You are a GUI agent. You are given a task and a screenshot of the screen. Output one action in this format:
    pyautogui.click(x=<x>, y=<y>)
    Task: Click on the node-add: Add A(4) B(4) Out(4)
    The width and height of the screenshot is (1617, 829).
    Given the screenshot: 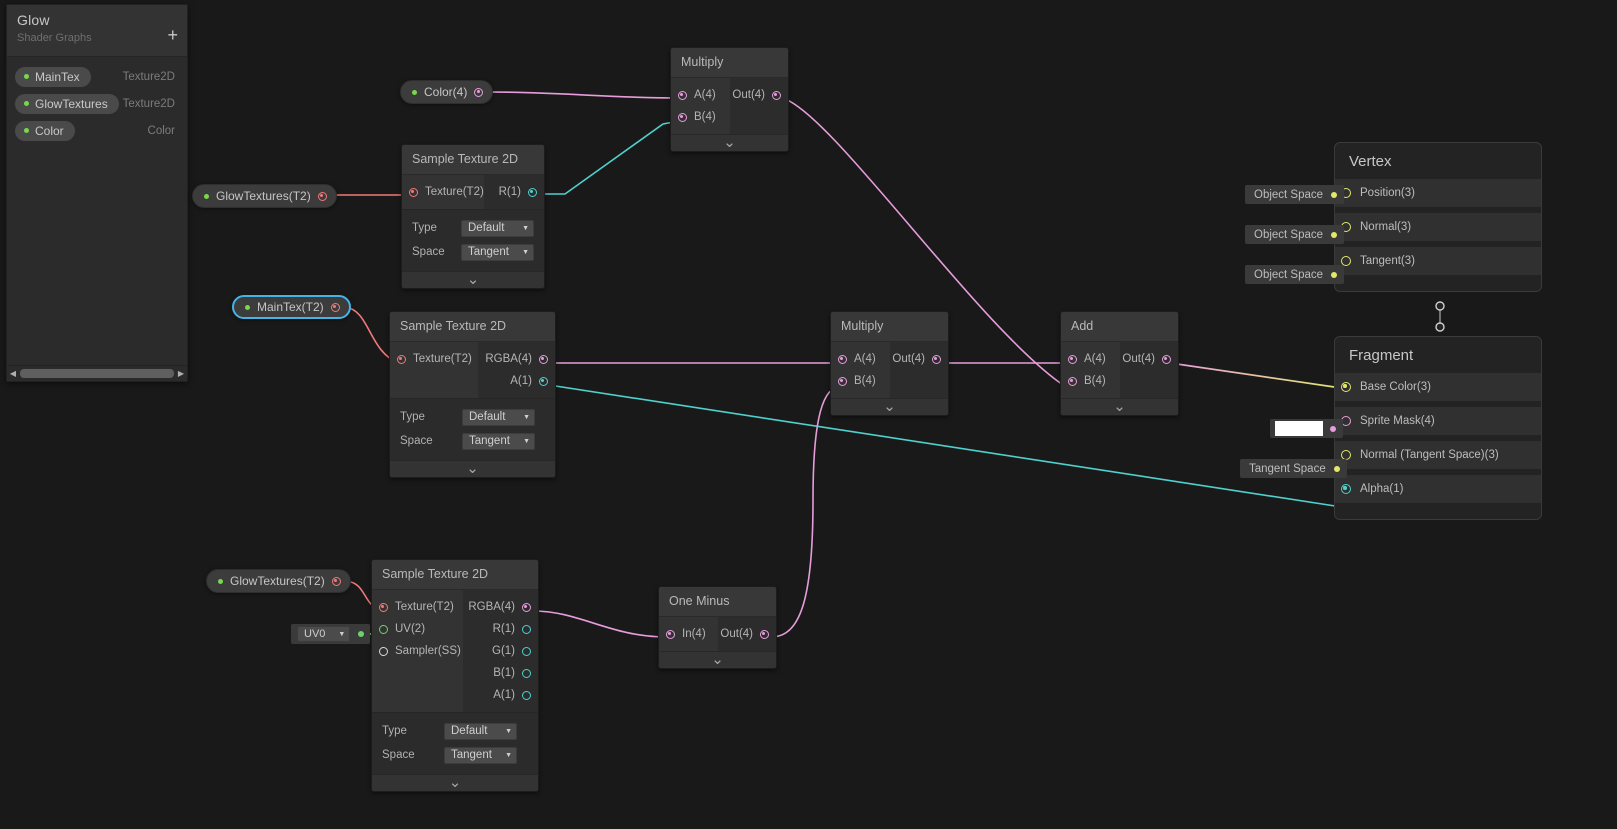 What is the action you would take?
    pyautogui.click(x=1119, y=363)
    